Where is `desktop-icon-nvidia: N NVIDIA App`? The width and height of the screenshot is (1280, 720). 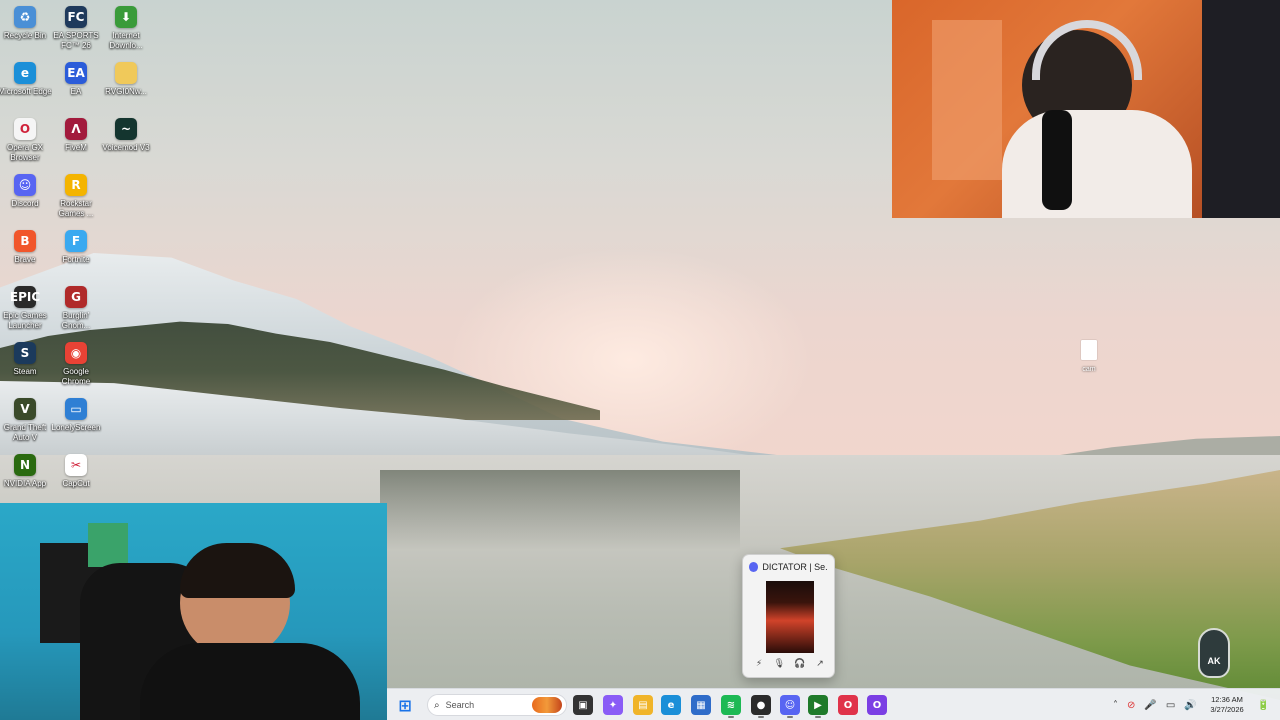 desktop-icon-nvidia: N NVIDIA App is located at coordinates (25, 481).